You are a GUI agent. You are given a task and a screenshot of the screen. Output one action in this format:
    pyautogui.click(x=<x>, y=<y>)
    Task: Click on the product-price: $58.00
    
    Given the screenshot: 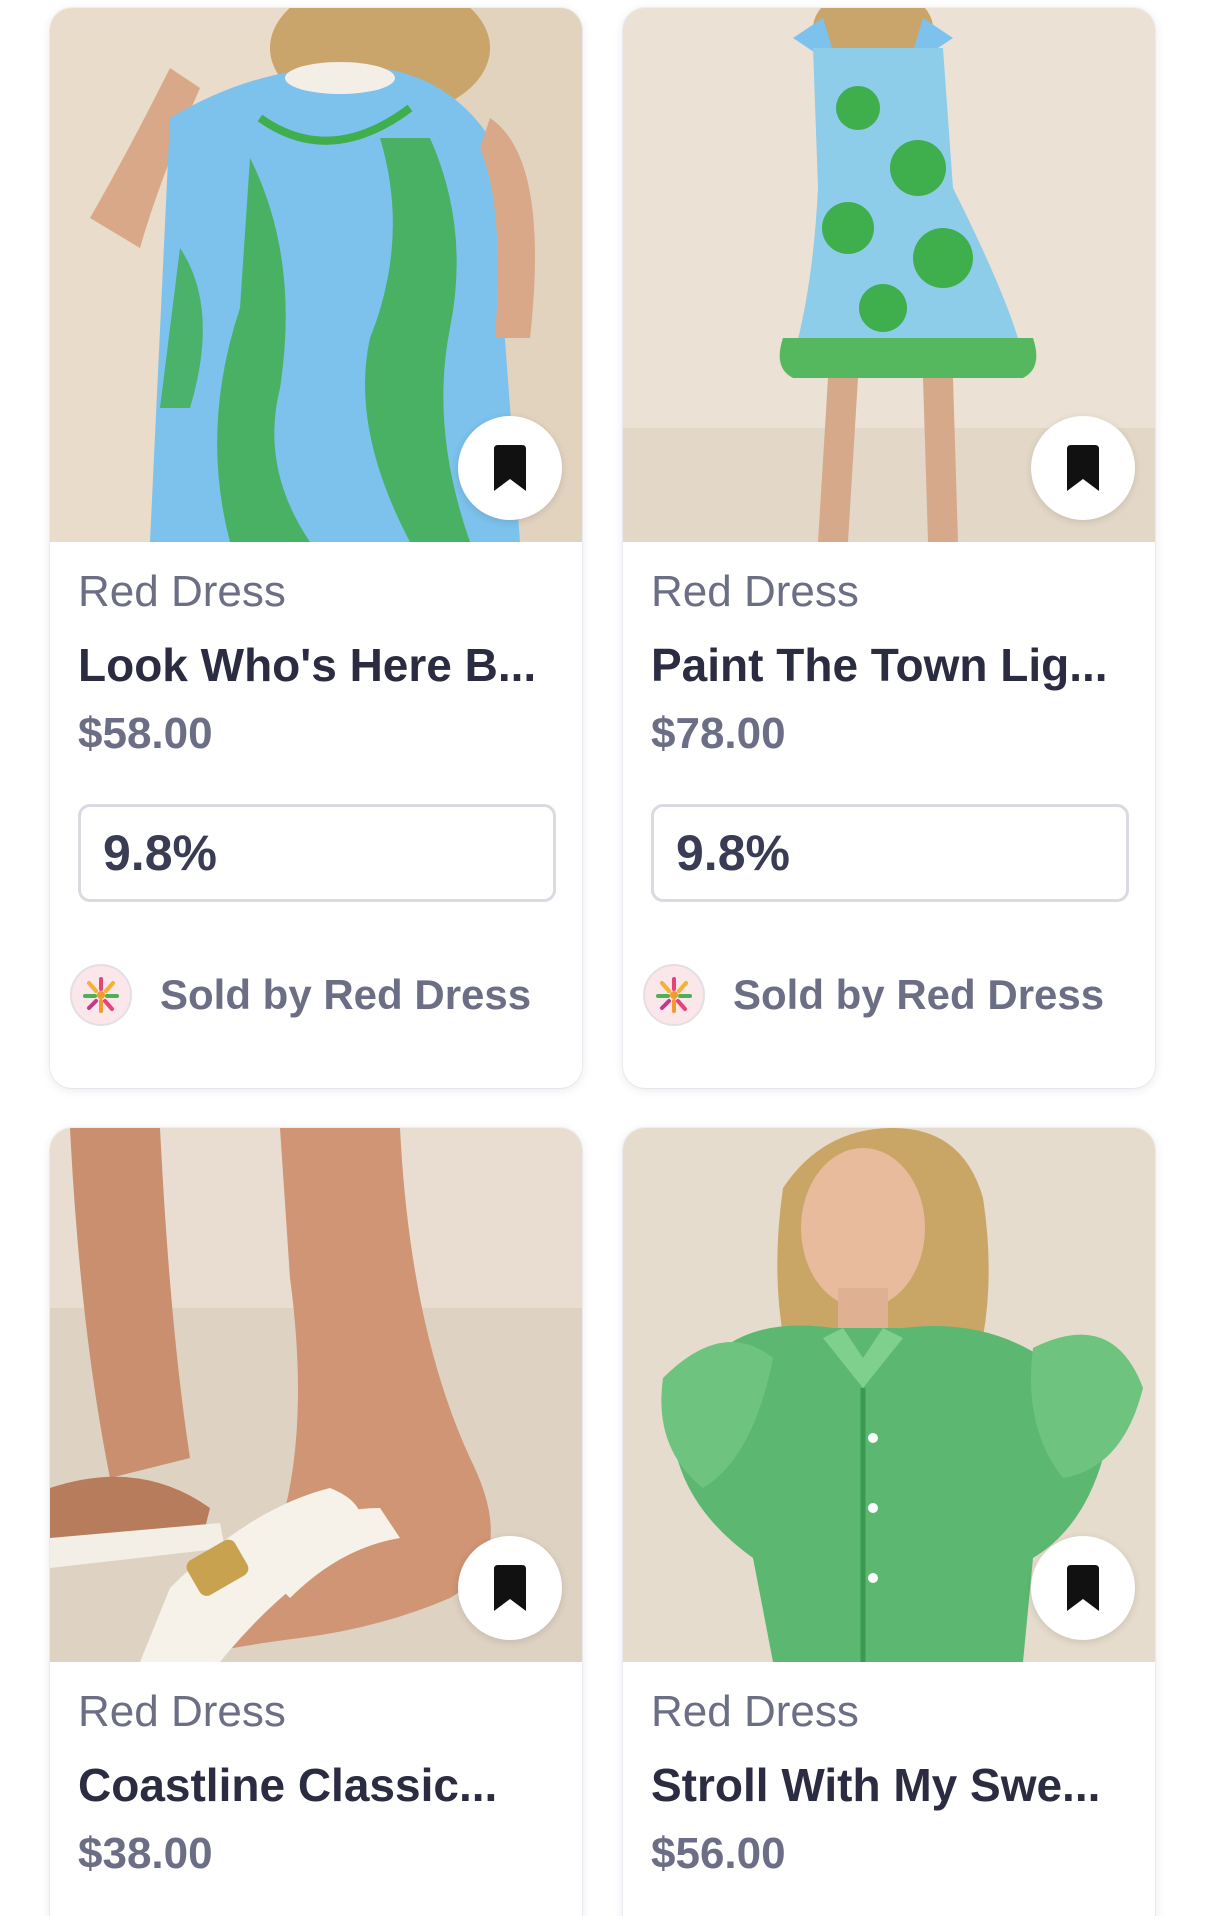 What is the action you would take?
    pyautogui.click(x=145, y=733)
    